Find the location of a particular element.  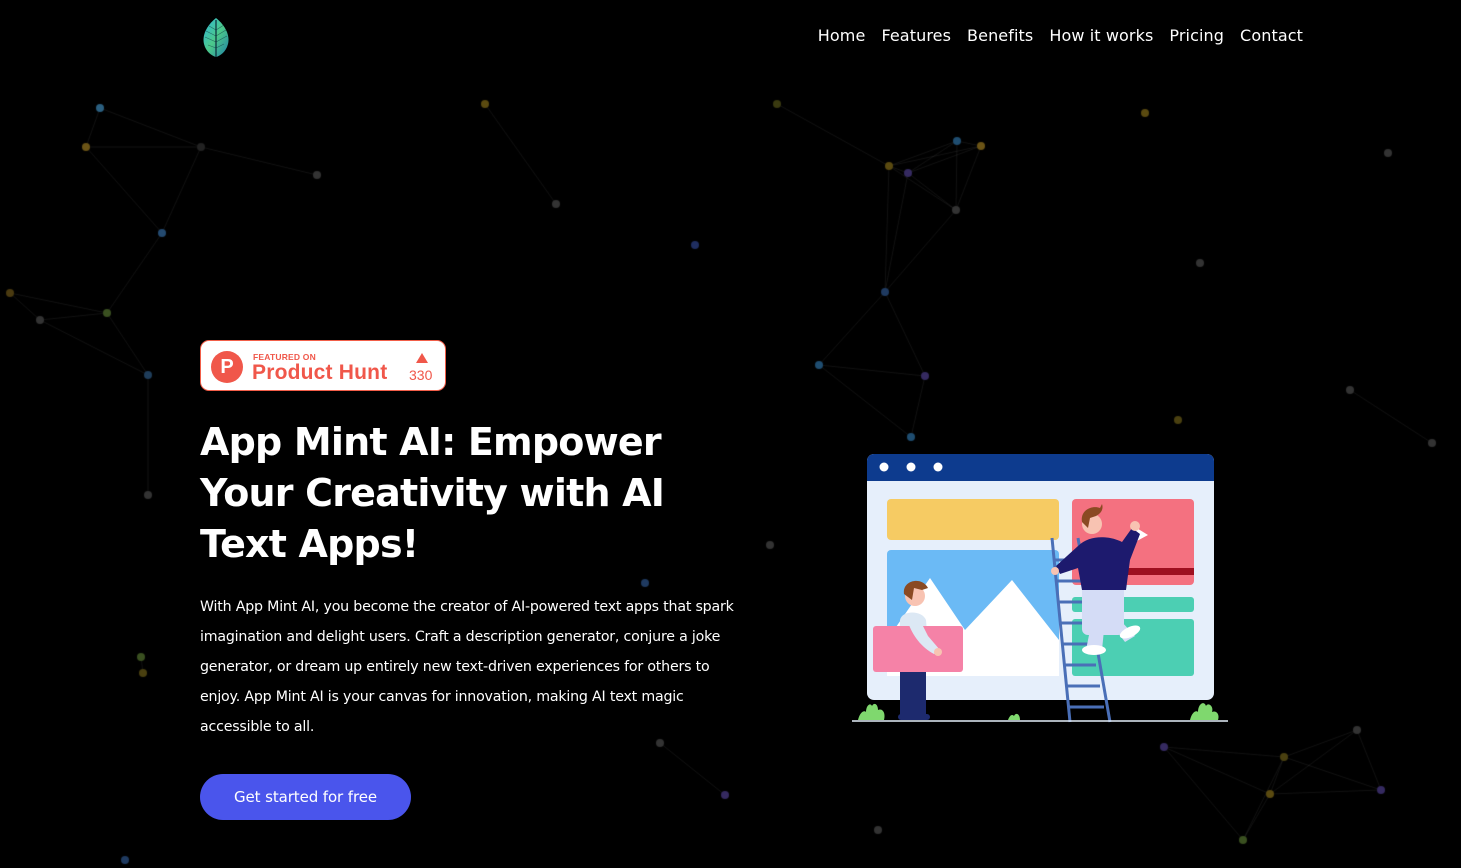

logo is located at coordinates (216, 37).